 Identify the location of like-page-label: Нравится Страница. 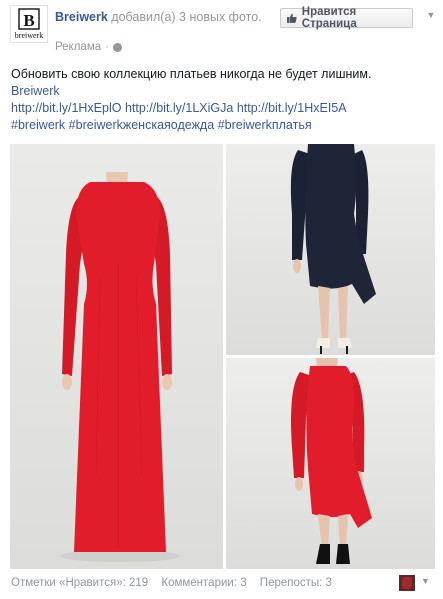
(329, 18).